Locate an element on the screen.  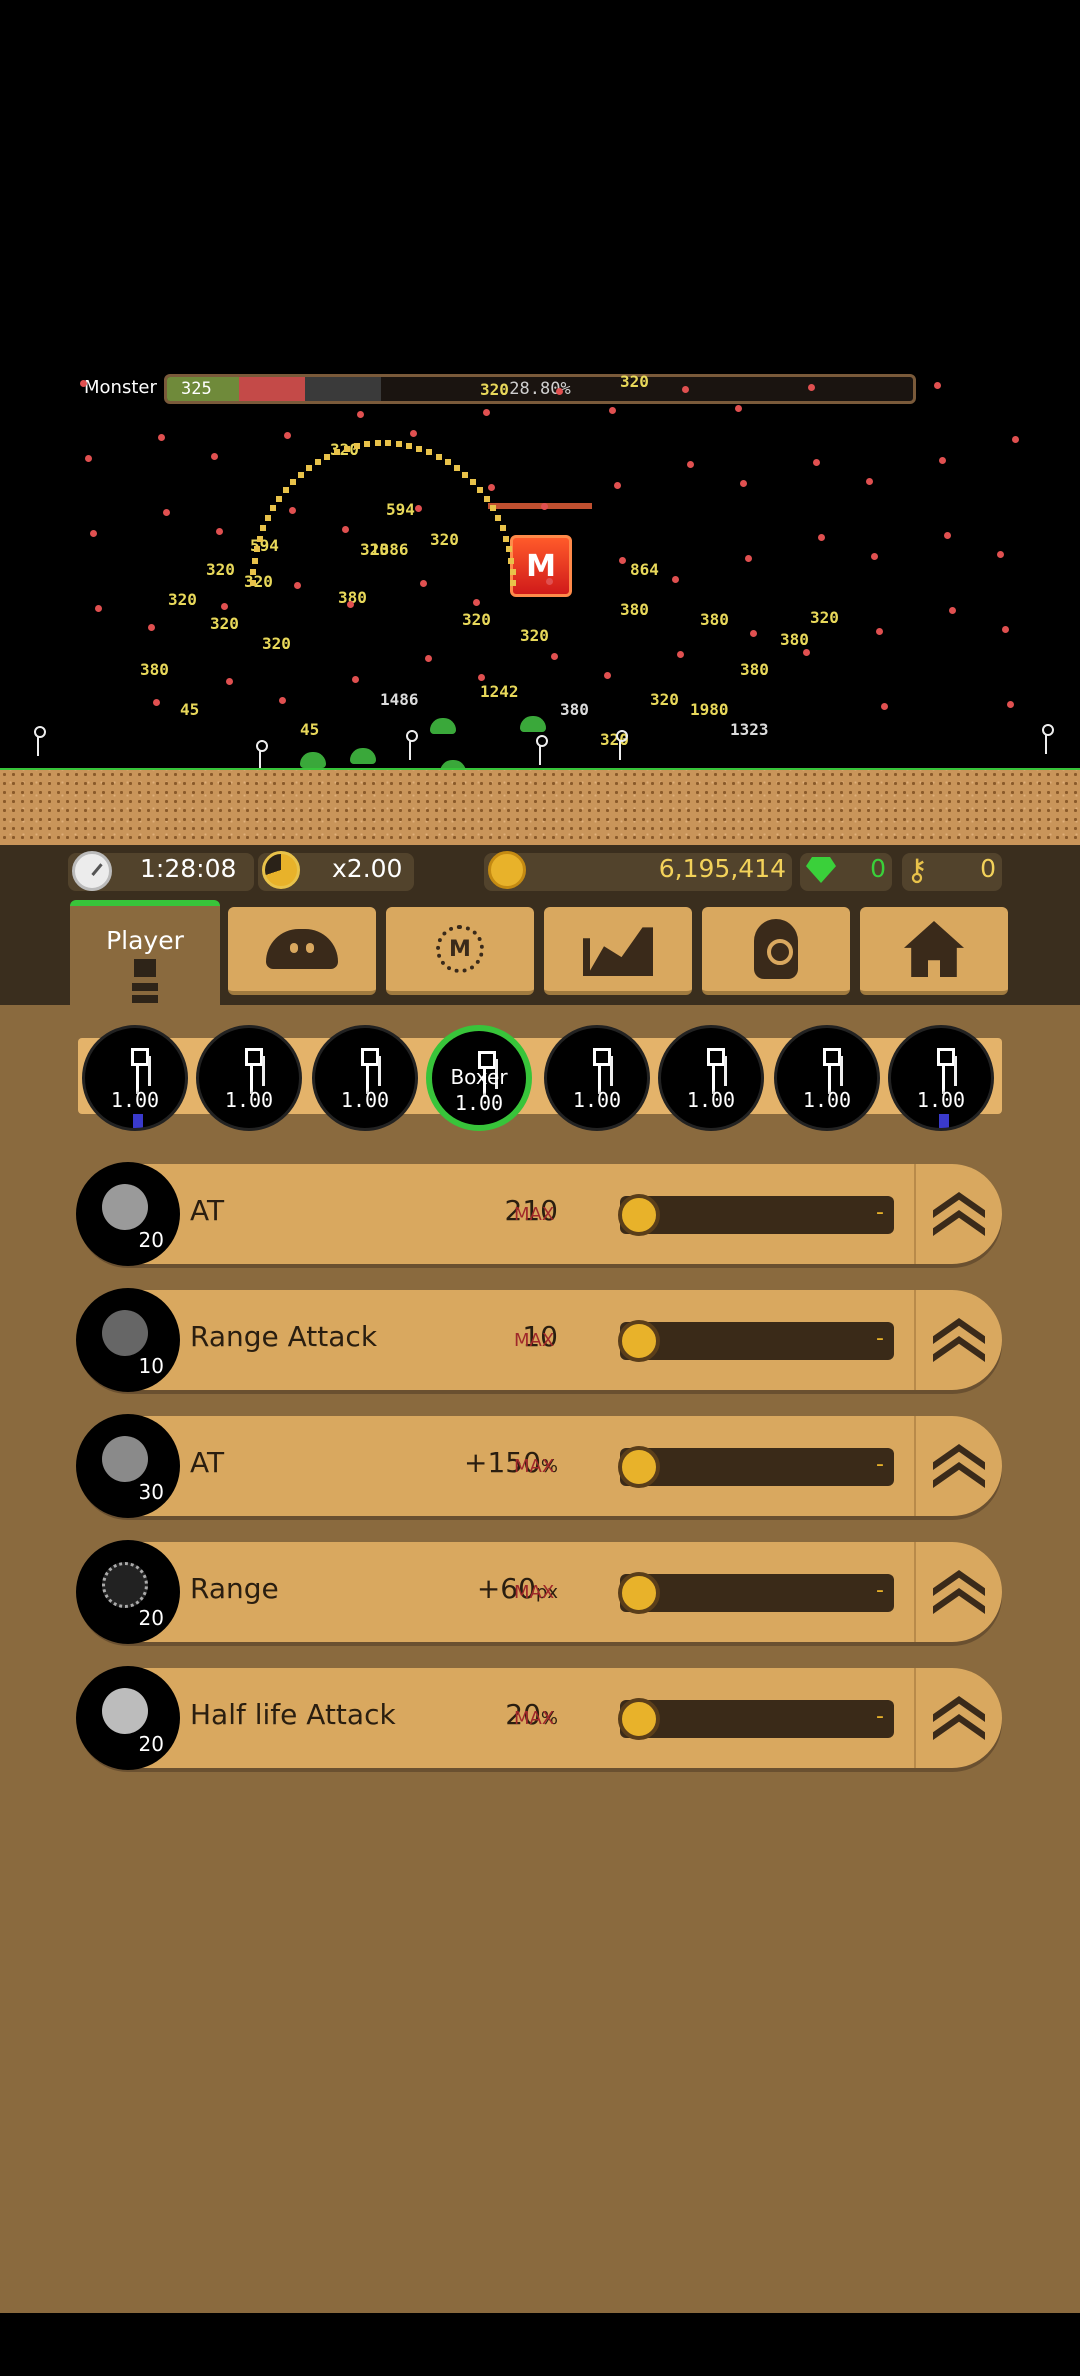
system-nav-bar is located at coordinates (540, 2344).